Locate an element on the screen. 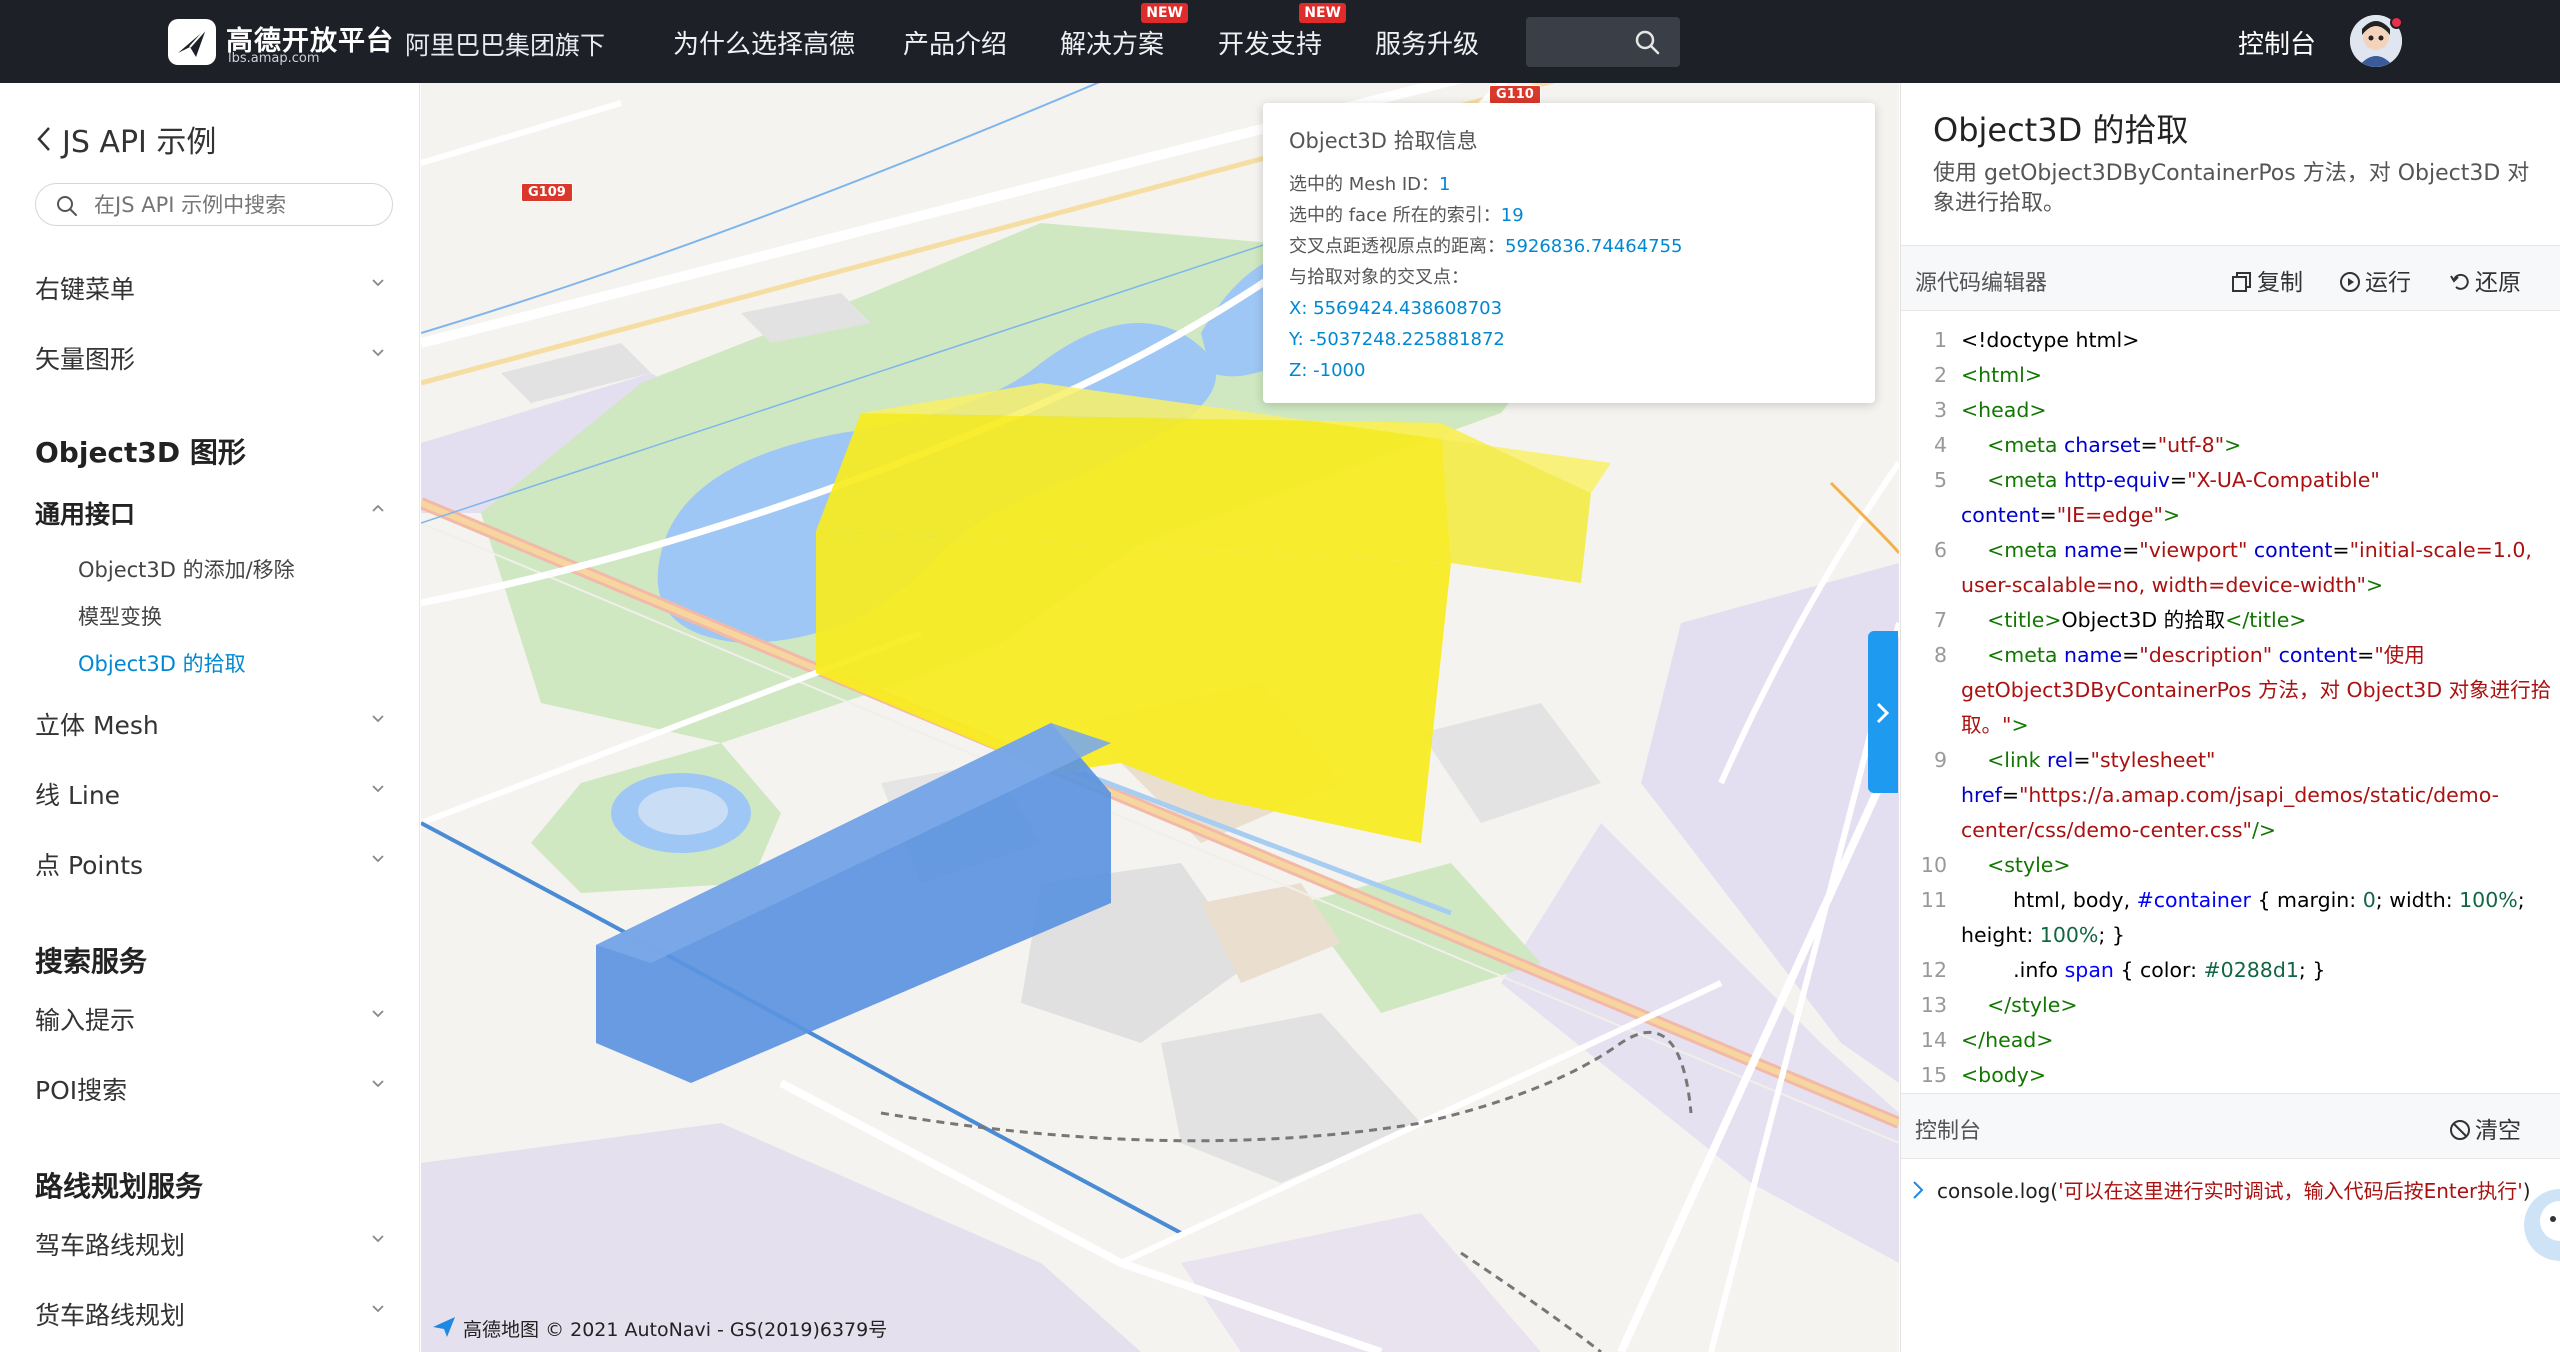 Image resolution: width=2560 pixels, height=1352 pixels. sidebar-sub-add-remove: Object3D 的添加/移除 is located at coordinates (186, 569).